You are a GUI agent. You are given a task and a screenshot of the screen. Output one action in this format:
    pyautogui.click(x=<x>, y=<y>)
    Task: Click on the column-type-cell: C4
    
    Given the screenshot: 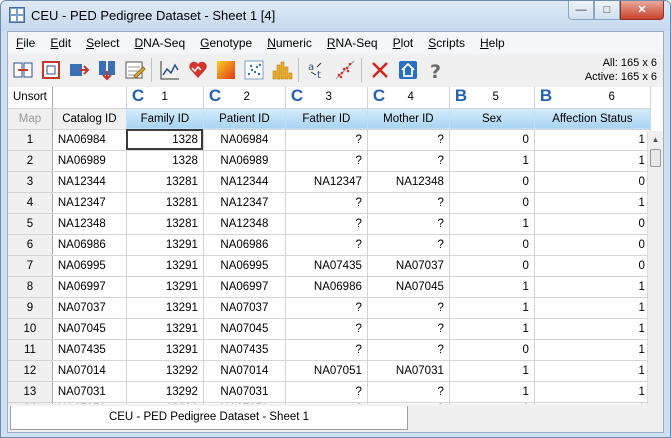 What is the action you would take?
    pyautogui.click(x=408, y=98)
    